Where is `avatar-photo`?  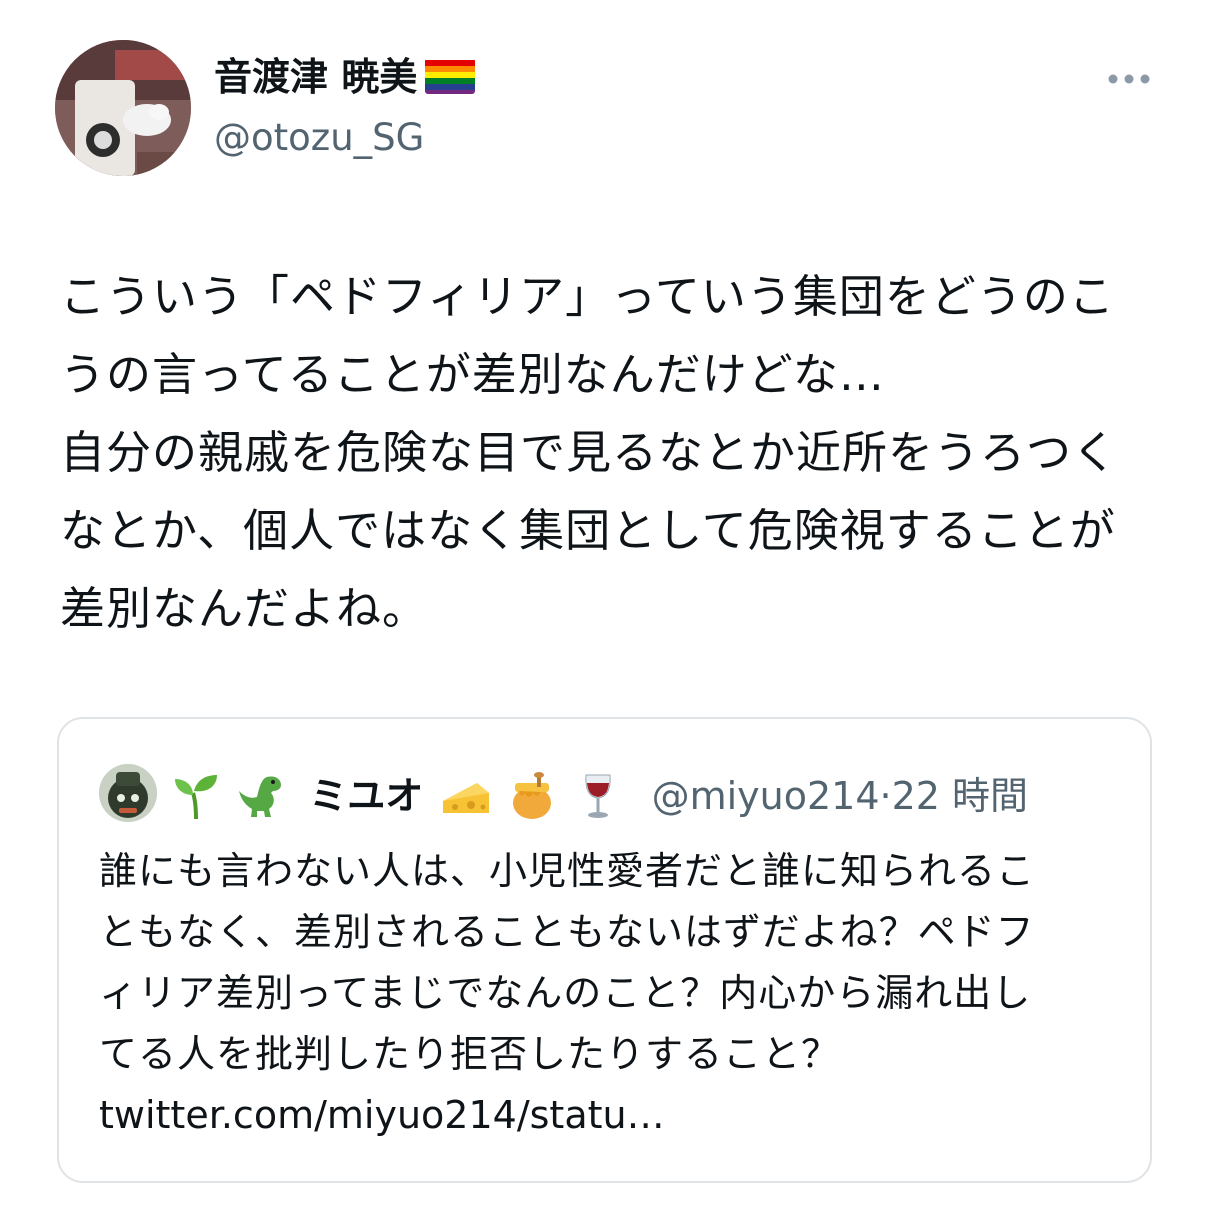
avatar-photo is located at coordinates (123, 108).